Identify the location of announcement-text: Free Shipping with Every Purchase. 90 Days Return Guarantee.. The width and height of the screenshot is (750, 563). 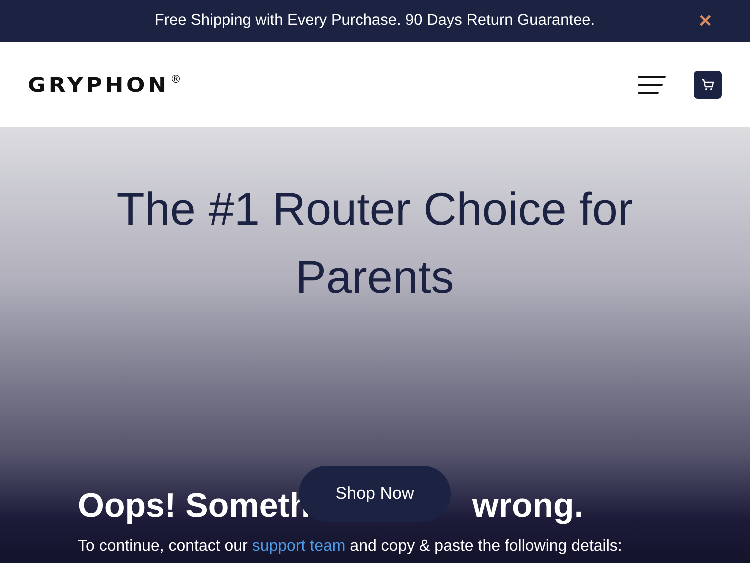
(375, 21).